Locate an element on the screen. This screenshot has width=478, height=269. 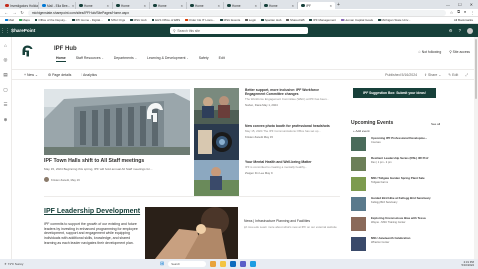
taskbar-clock: 2:31 PM 5/16/2024 is located at coordinates (468, 264).